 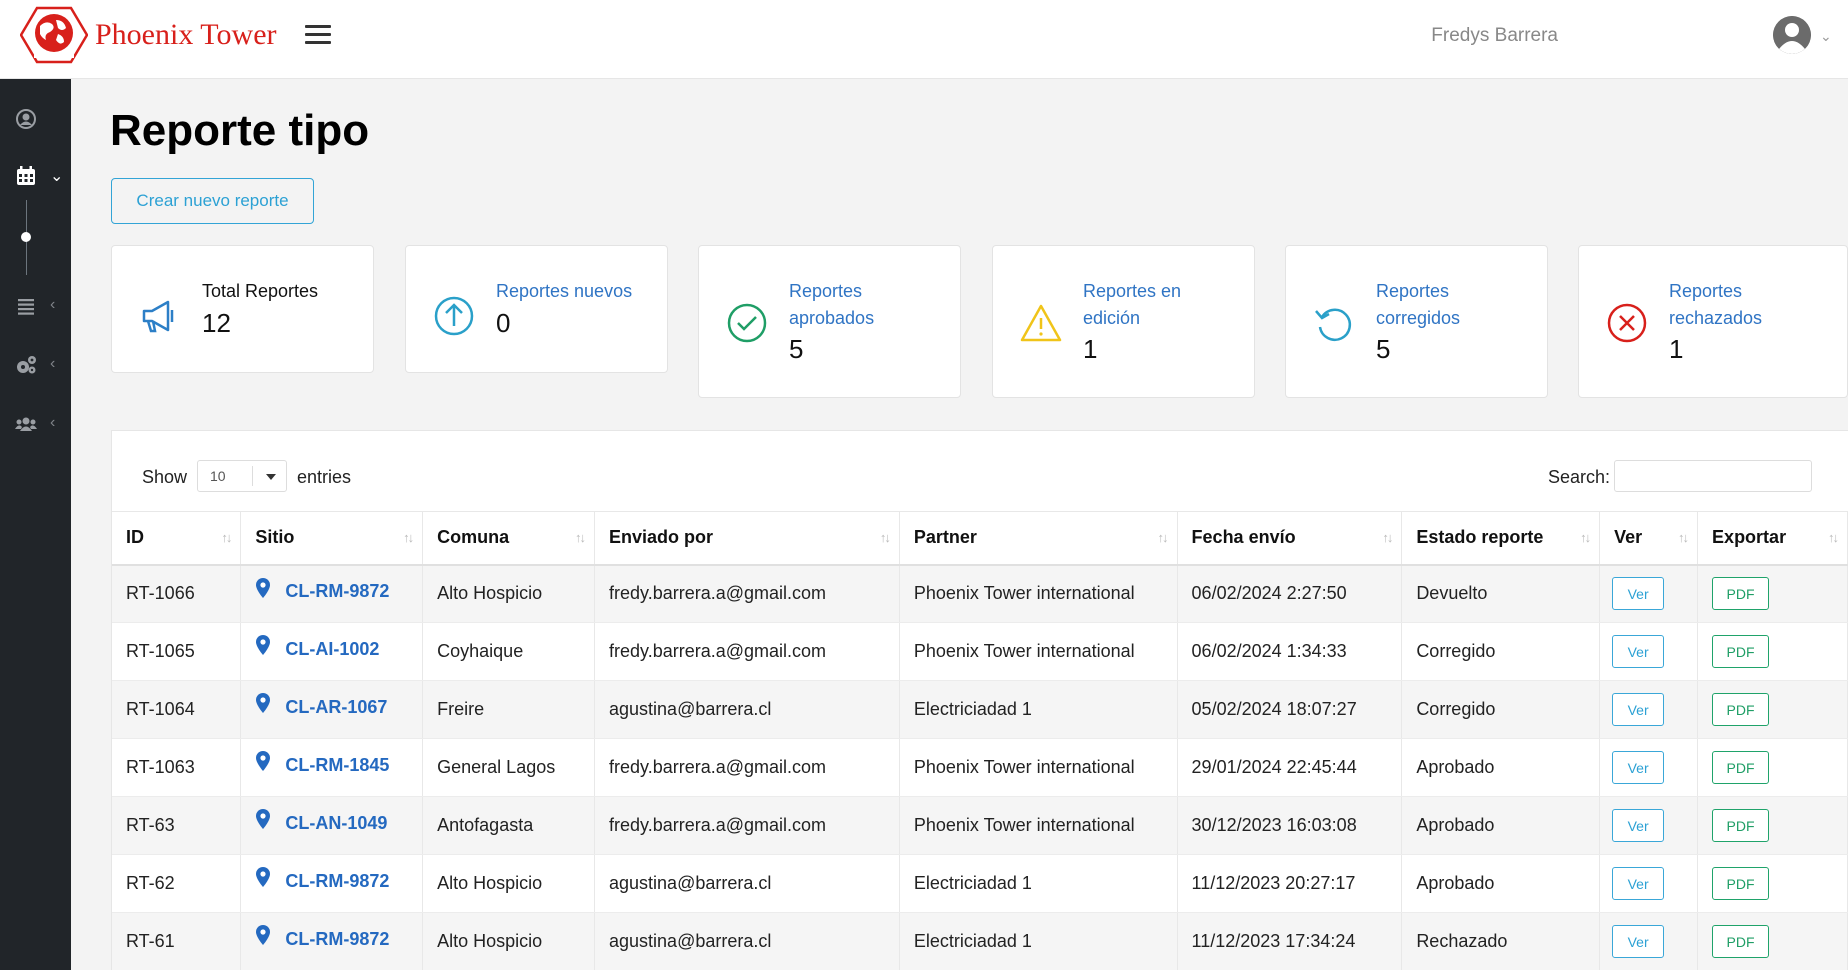 What do you see at coordinates (1290, 941) in the screenshot?
I see `cell-fecha: 11/12/2023 17:34:24` at bounding box center [1290, 941].